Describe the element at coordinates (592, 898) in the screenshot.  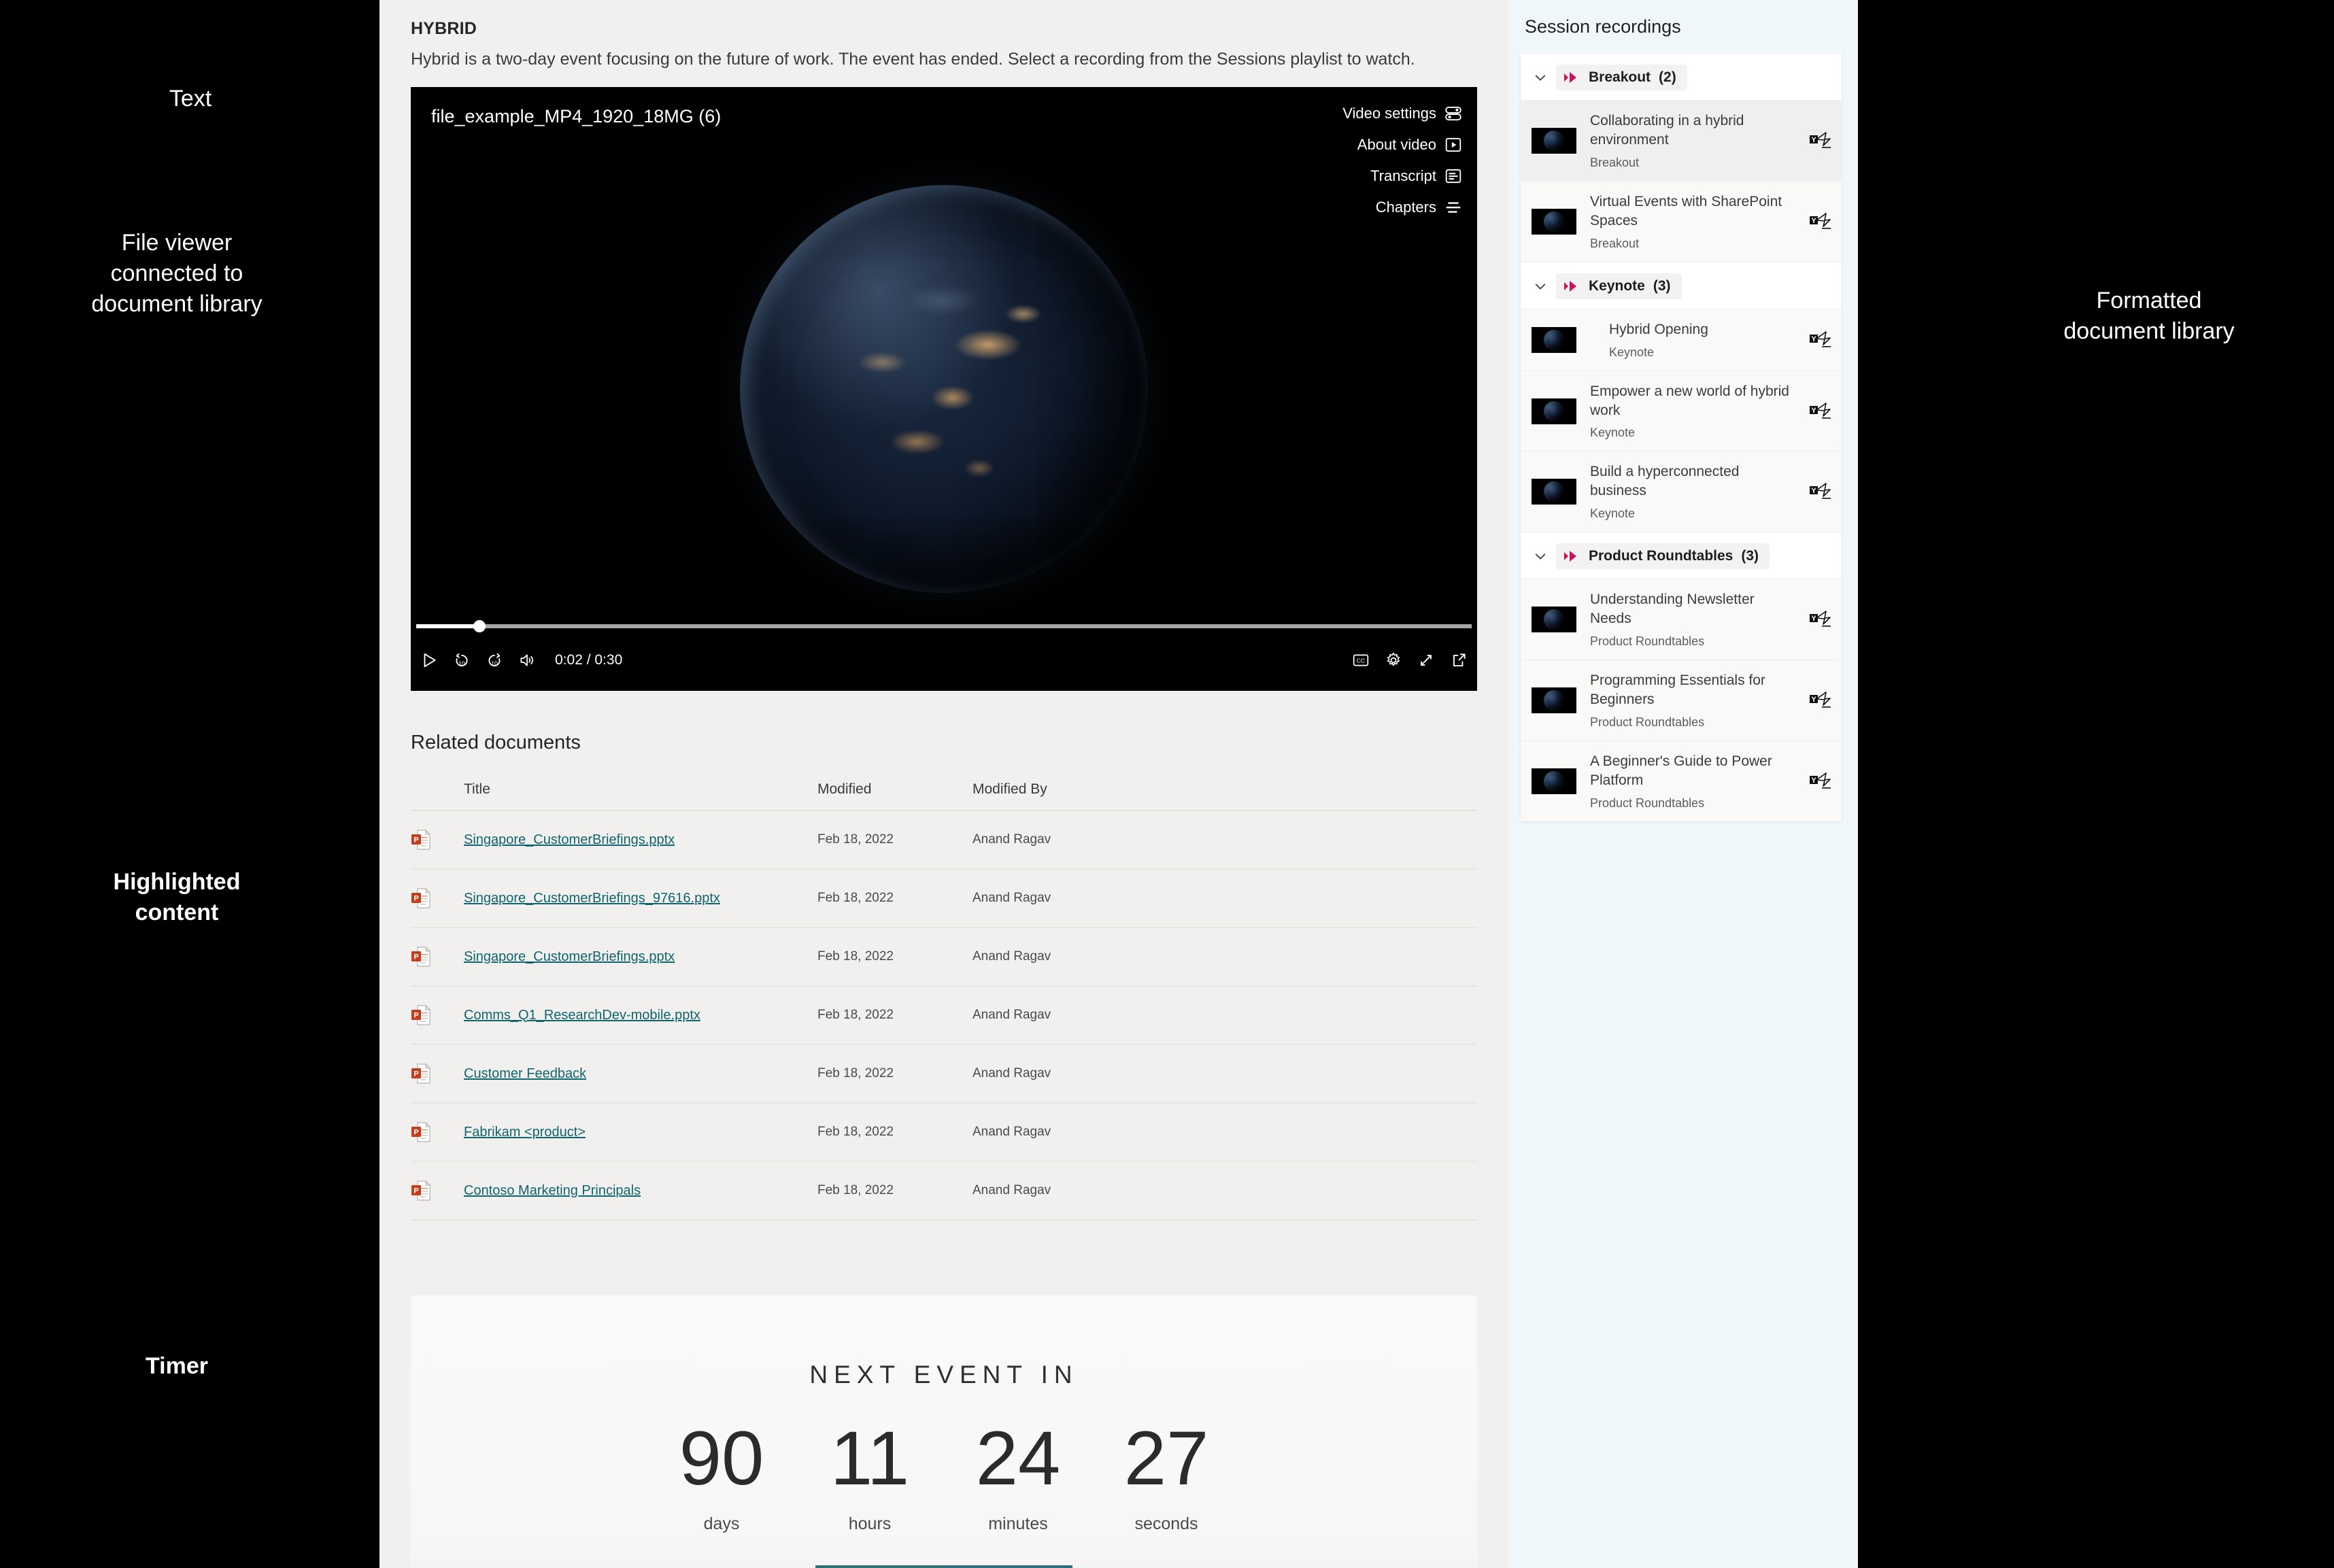
I see `document-link: Singapore_CustomerBriefings_97616.pptx` at that location.